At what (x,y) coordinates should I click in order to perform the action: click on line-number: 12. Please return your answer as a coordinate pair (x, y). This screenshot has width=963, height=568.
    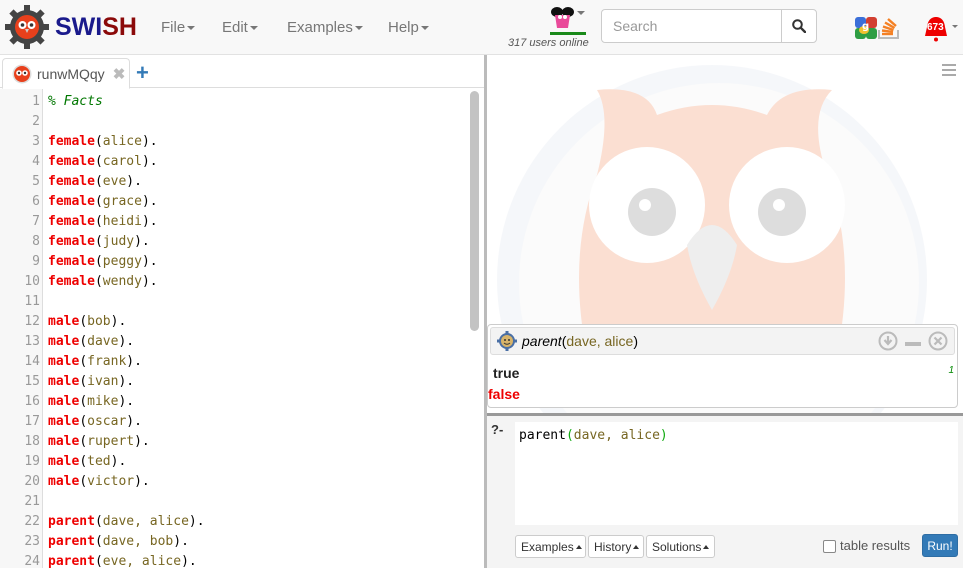
    Looking at the image, I should click on (32, 321).